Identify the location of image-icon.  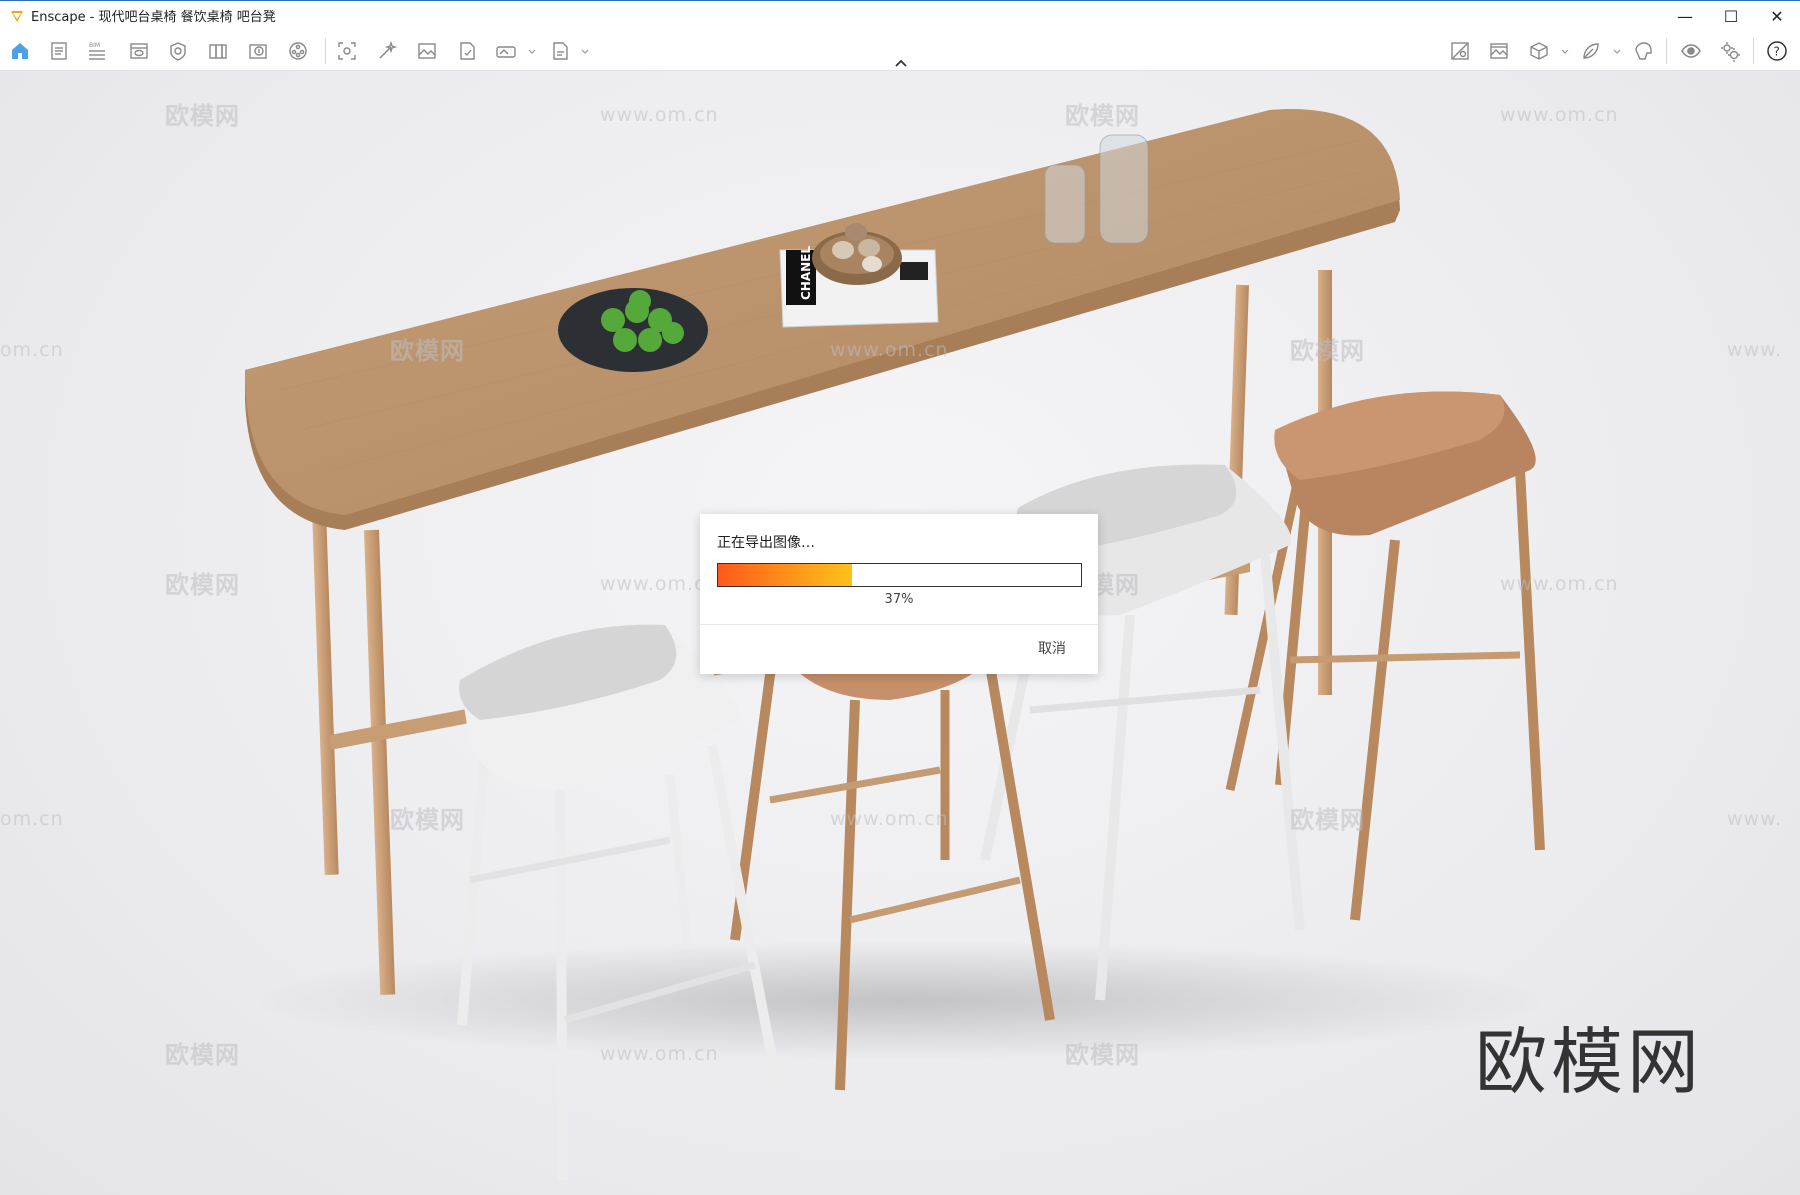
(427, 51).